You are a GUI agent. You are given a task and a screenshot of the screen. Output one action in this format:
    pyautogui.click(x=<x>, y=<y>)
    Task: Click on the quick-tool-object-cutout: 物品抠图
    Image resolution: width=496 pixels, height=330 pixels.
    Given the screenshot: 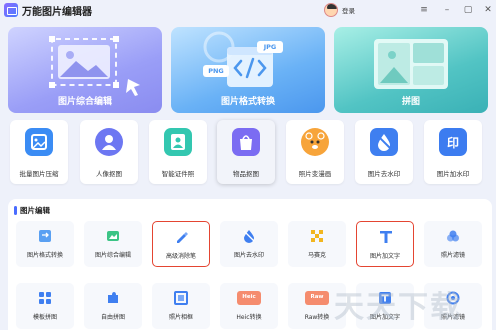 What is the action you would take?
    pyautogui.click(x=246, y=152)
    